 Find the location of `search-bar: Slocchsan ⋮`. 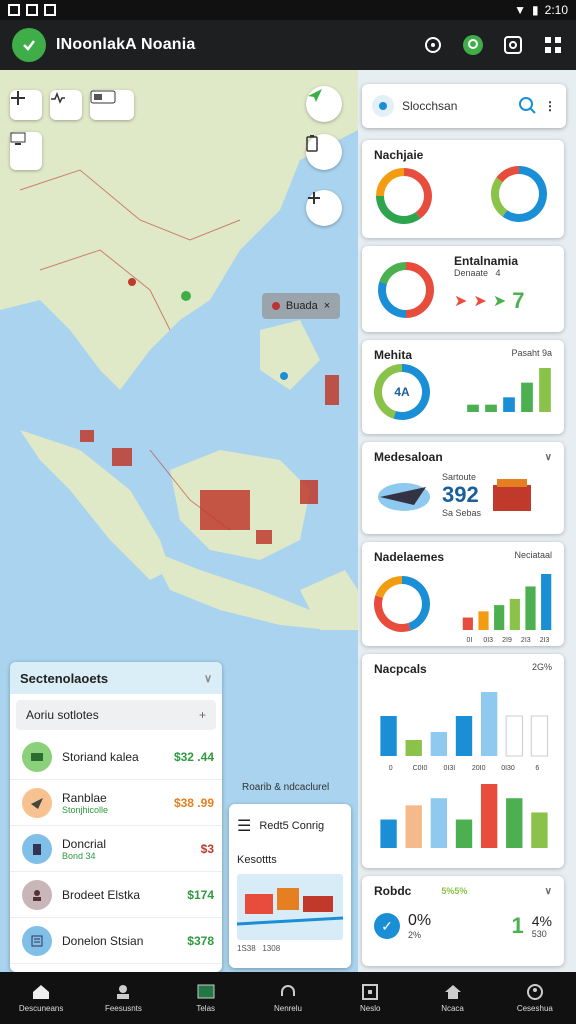

search-bar: Slocchsan ⋮ is located at coordinates (464, 106).